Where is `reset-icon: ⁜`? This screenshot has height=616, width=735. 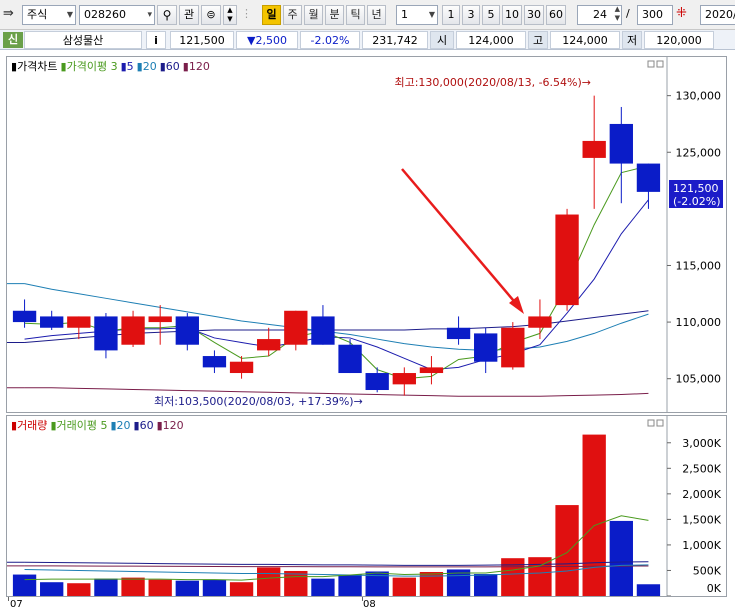
reset-icon: ⁜ is located at coordinates (686, 15).